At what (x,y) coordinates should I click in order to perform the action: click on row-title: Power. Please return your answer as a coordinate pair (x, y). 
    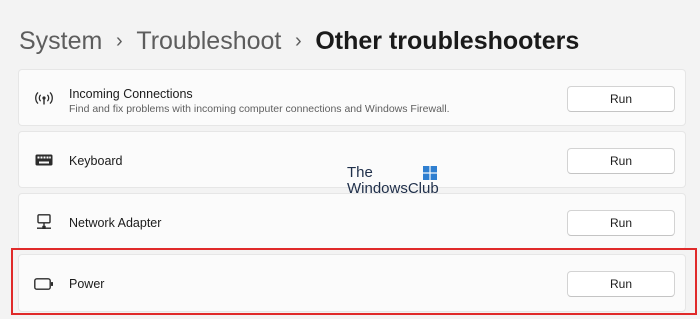
    Looking at the image, I should click on (87, 284).